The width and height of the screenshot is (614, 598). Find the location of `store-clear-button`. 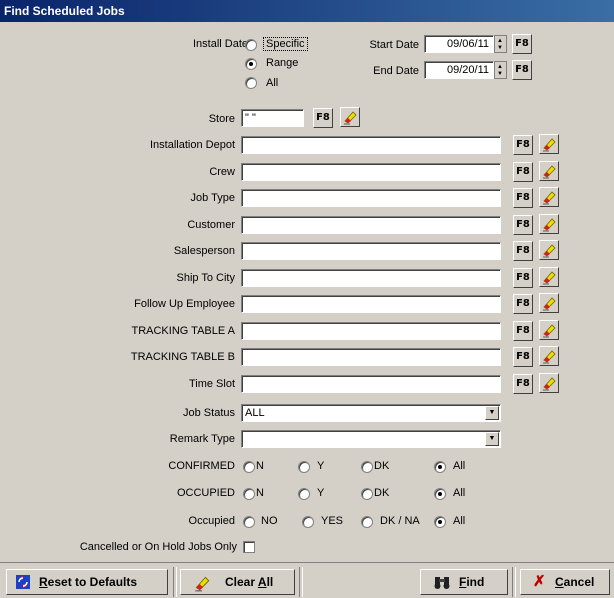

store-clear-button is located at coordinates (350, 117).